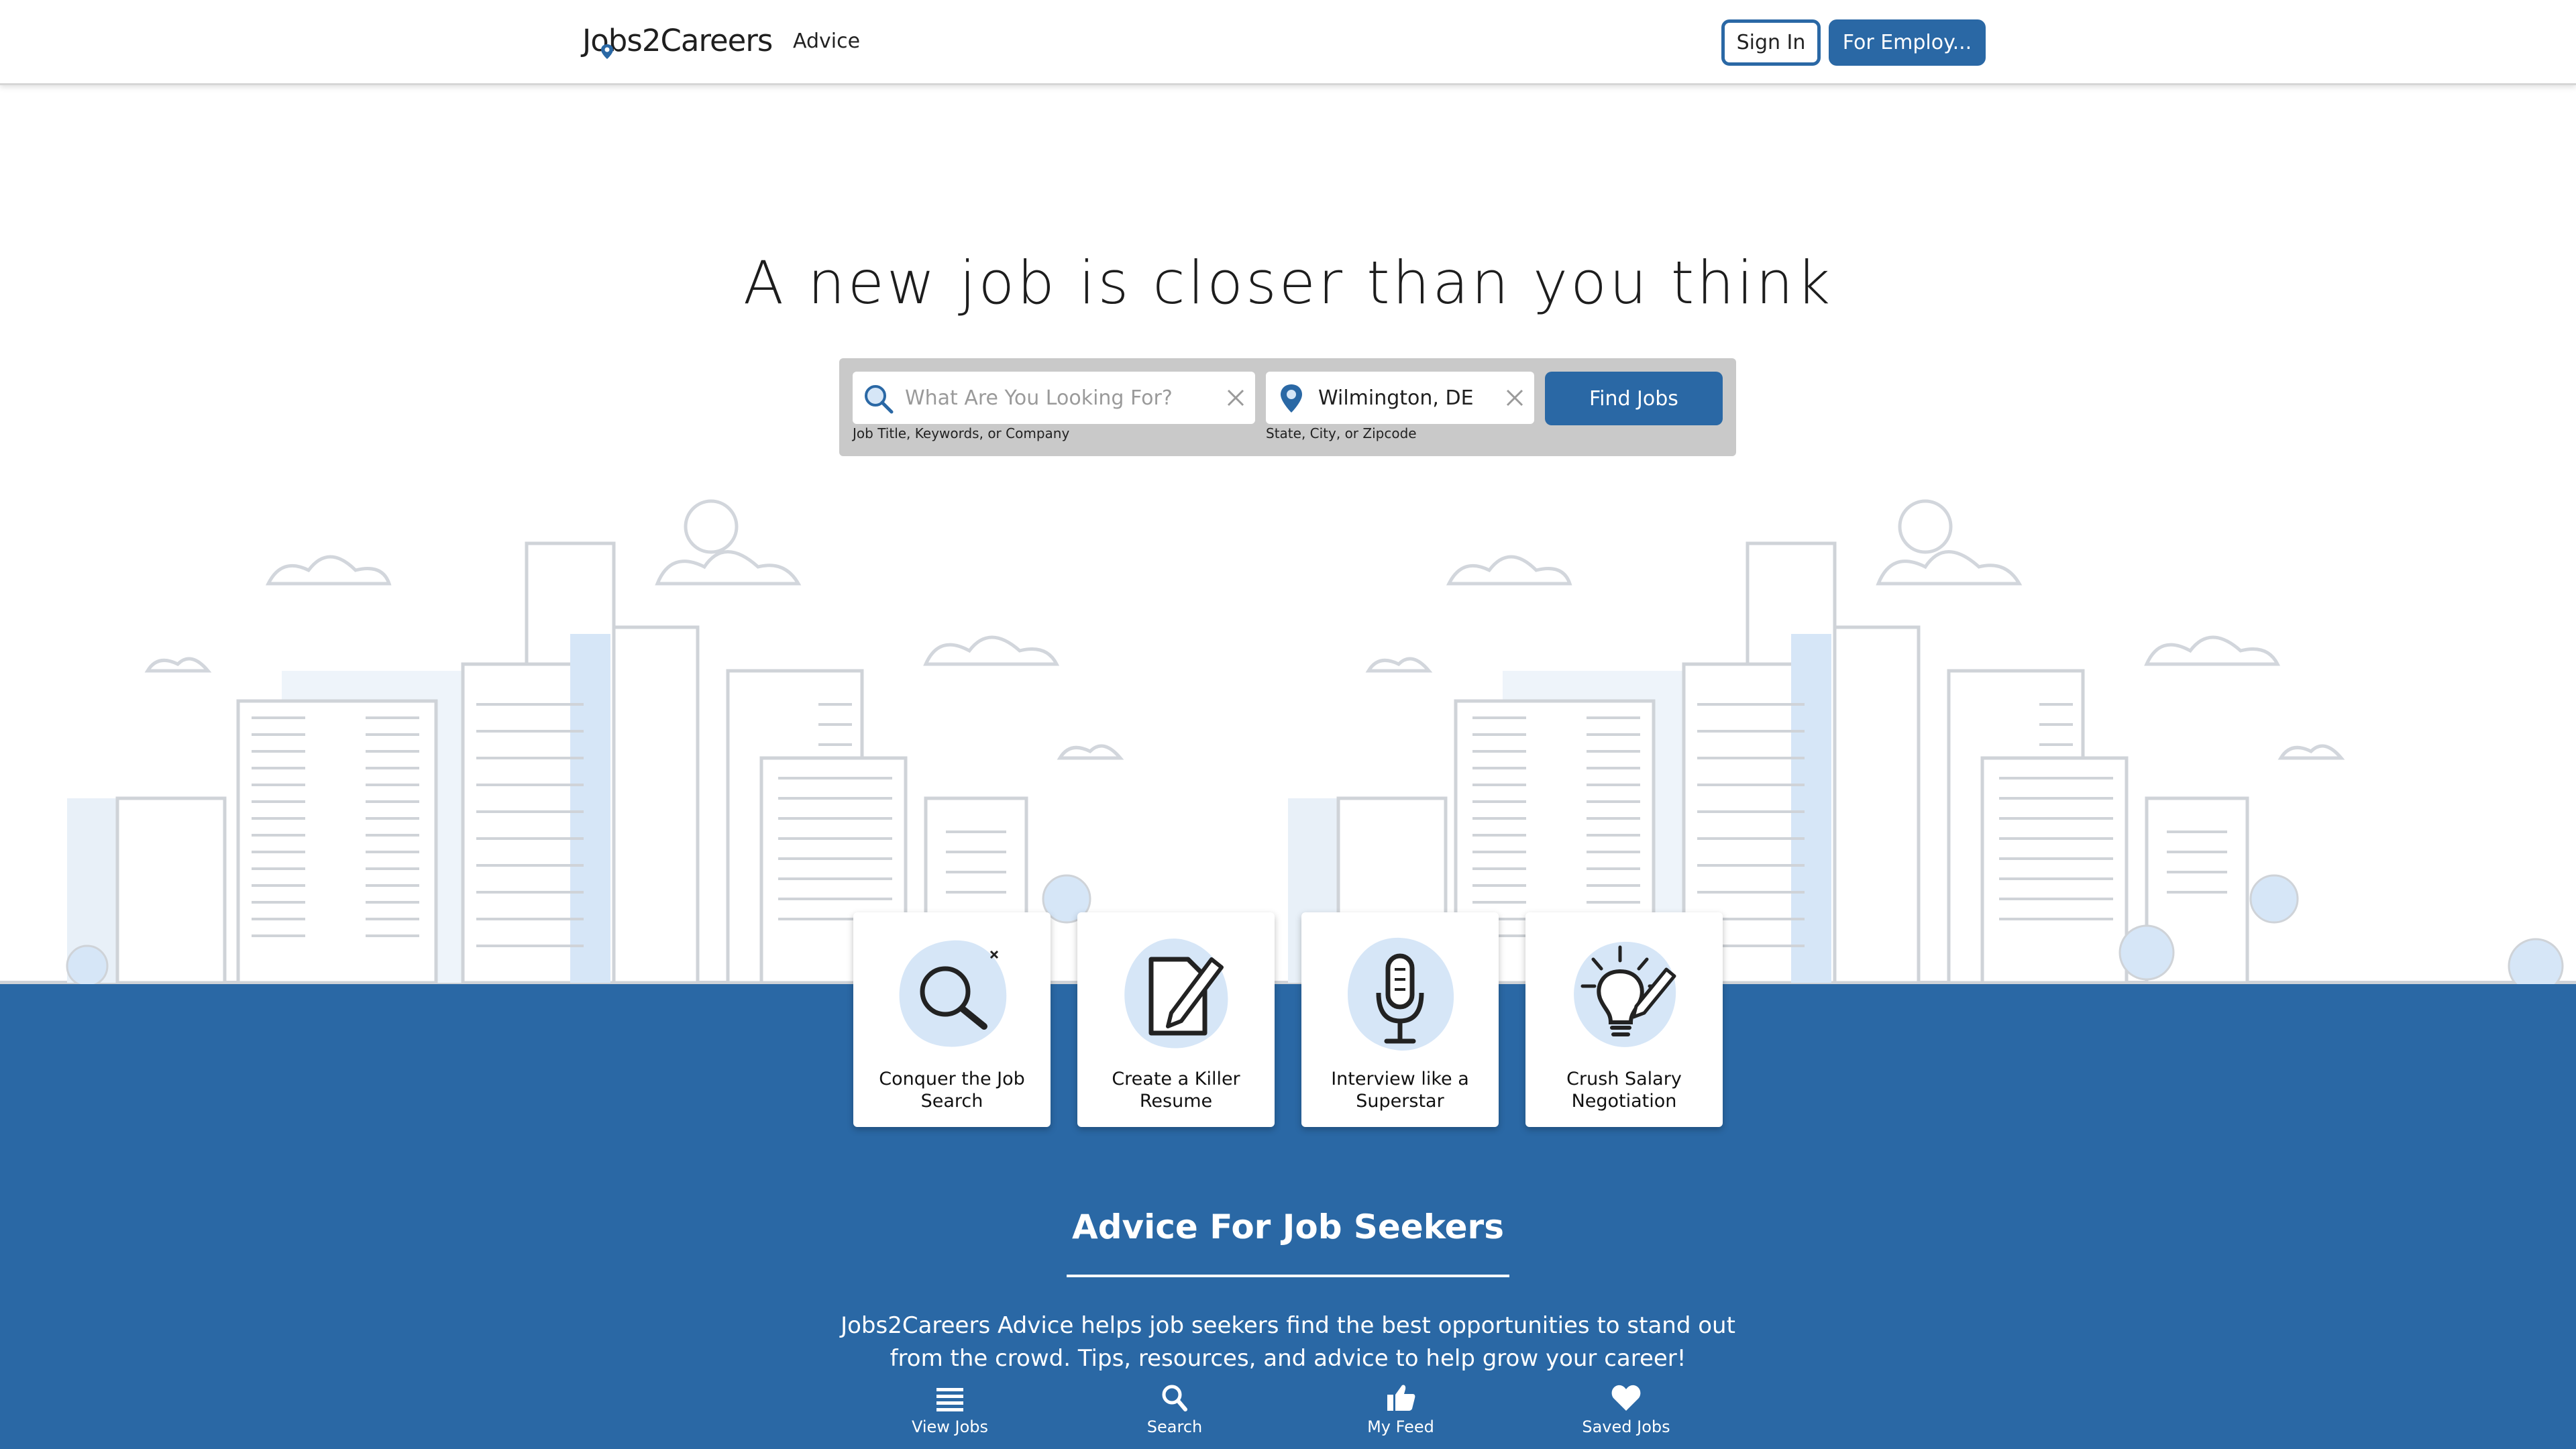  What do you see at coordinates (1408, 398) in the screenshot?
I see `location-input` at bounding box center [1408, 398].